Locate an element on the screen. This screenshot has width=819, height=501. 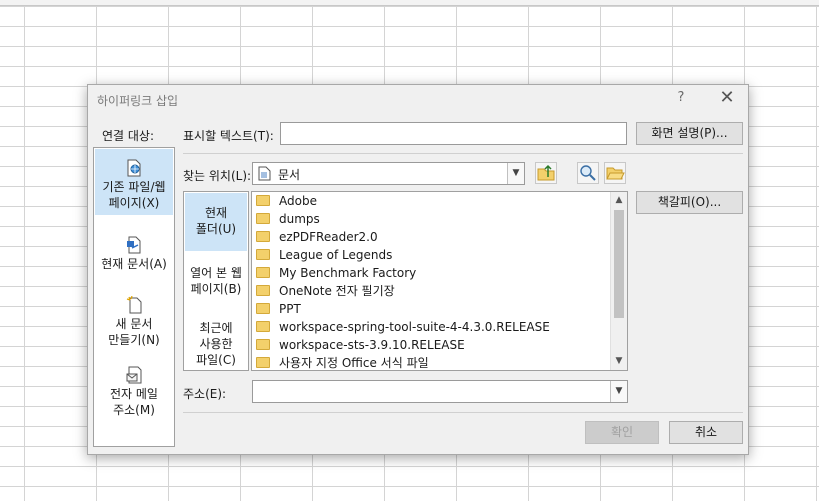
folder-nav: 현재 폴더(U) 열어 본 웹 페이지(B) 최근에 사용한 파일(C) is located at coordinates (216, 281).